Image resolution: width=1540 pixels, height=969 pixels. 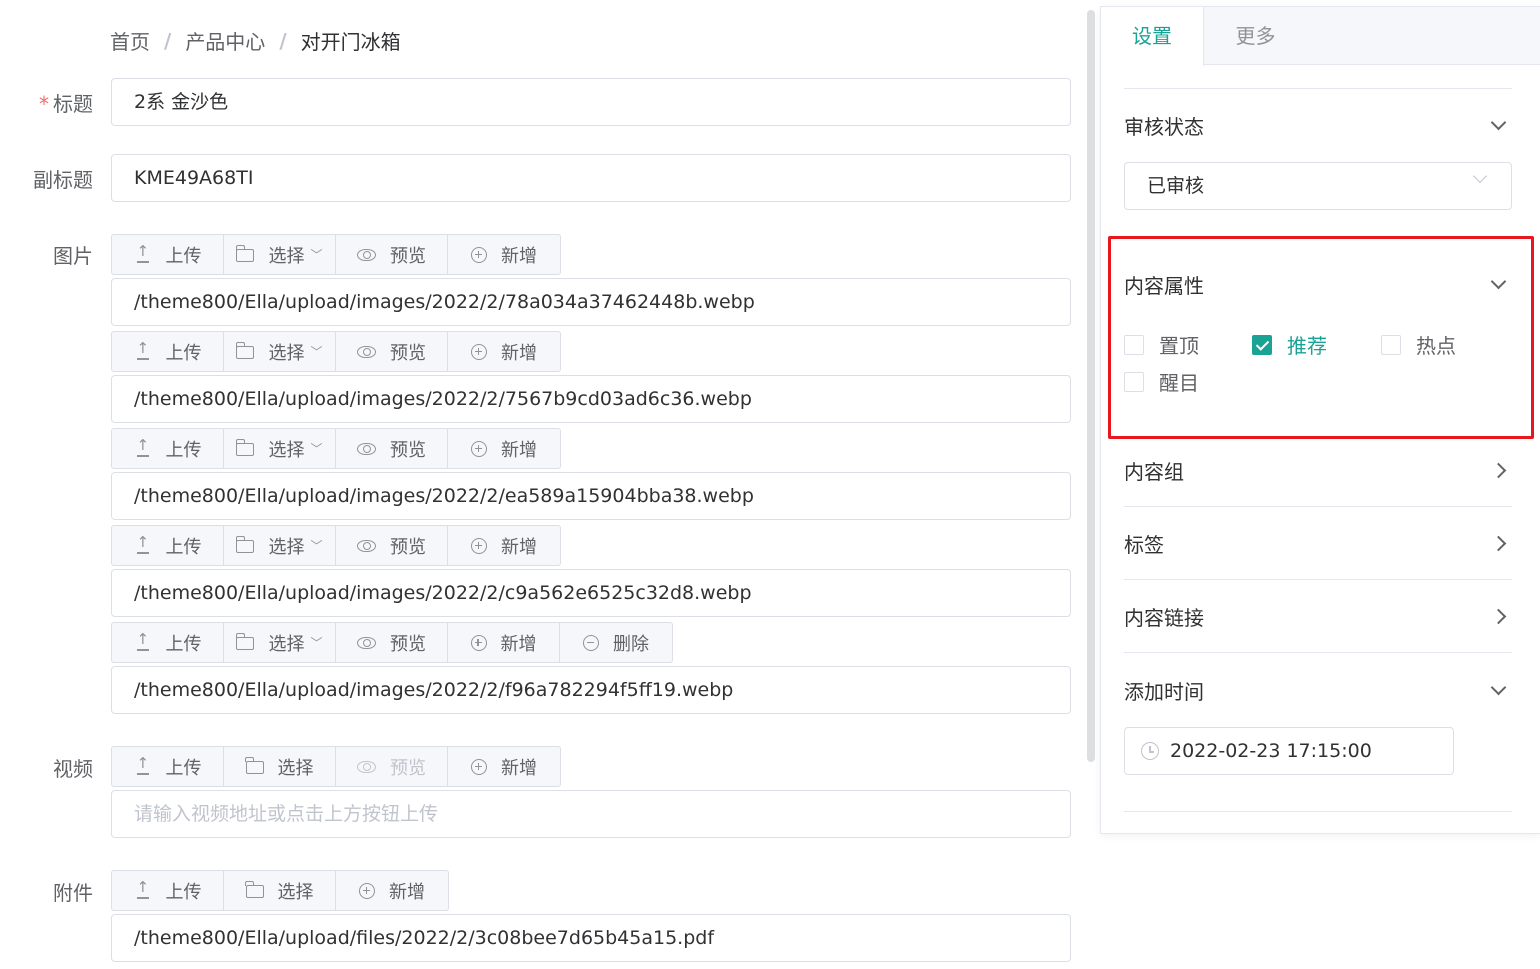 I want to click on minus-circle-icon, so click(x=591, y=642).